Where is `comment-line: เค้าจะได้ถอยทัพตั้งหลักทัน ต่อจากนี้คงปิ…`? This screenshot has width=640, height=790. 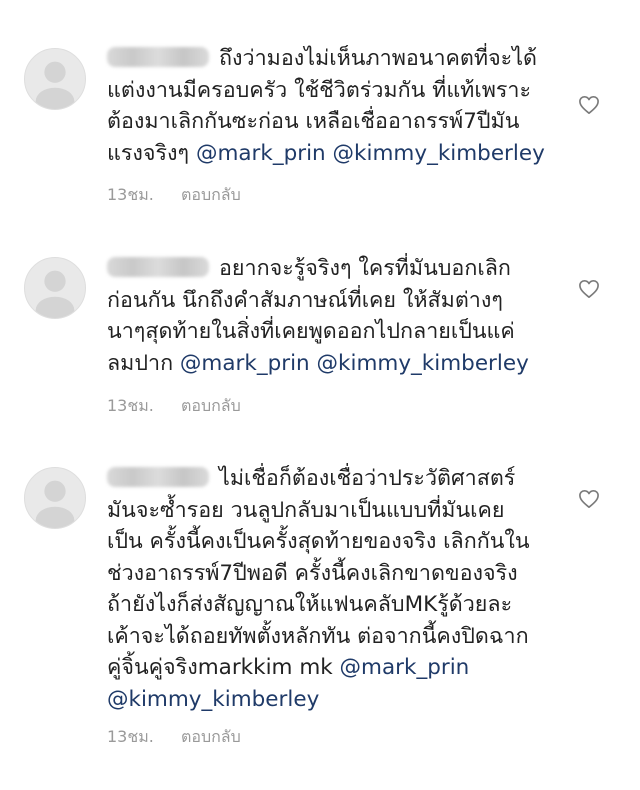
comment-line: เค้าจะได้ถอยทัพตั้งหลักทัน ต่อจากนี้คงปิ… is located at coordinates (318, 636).